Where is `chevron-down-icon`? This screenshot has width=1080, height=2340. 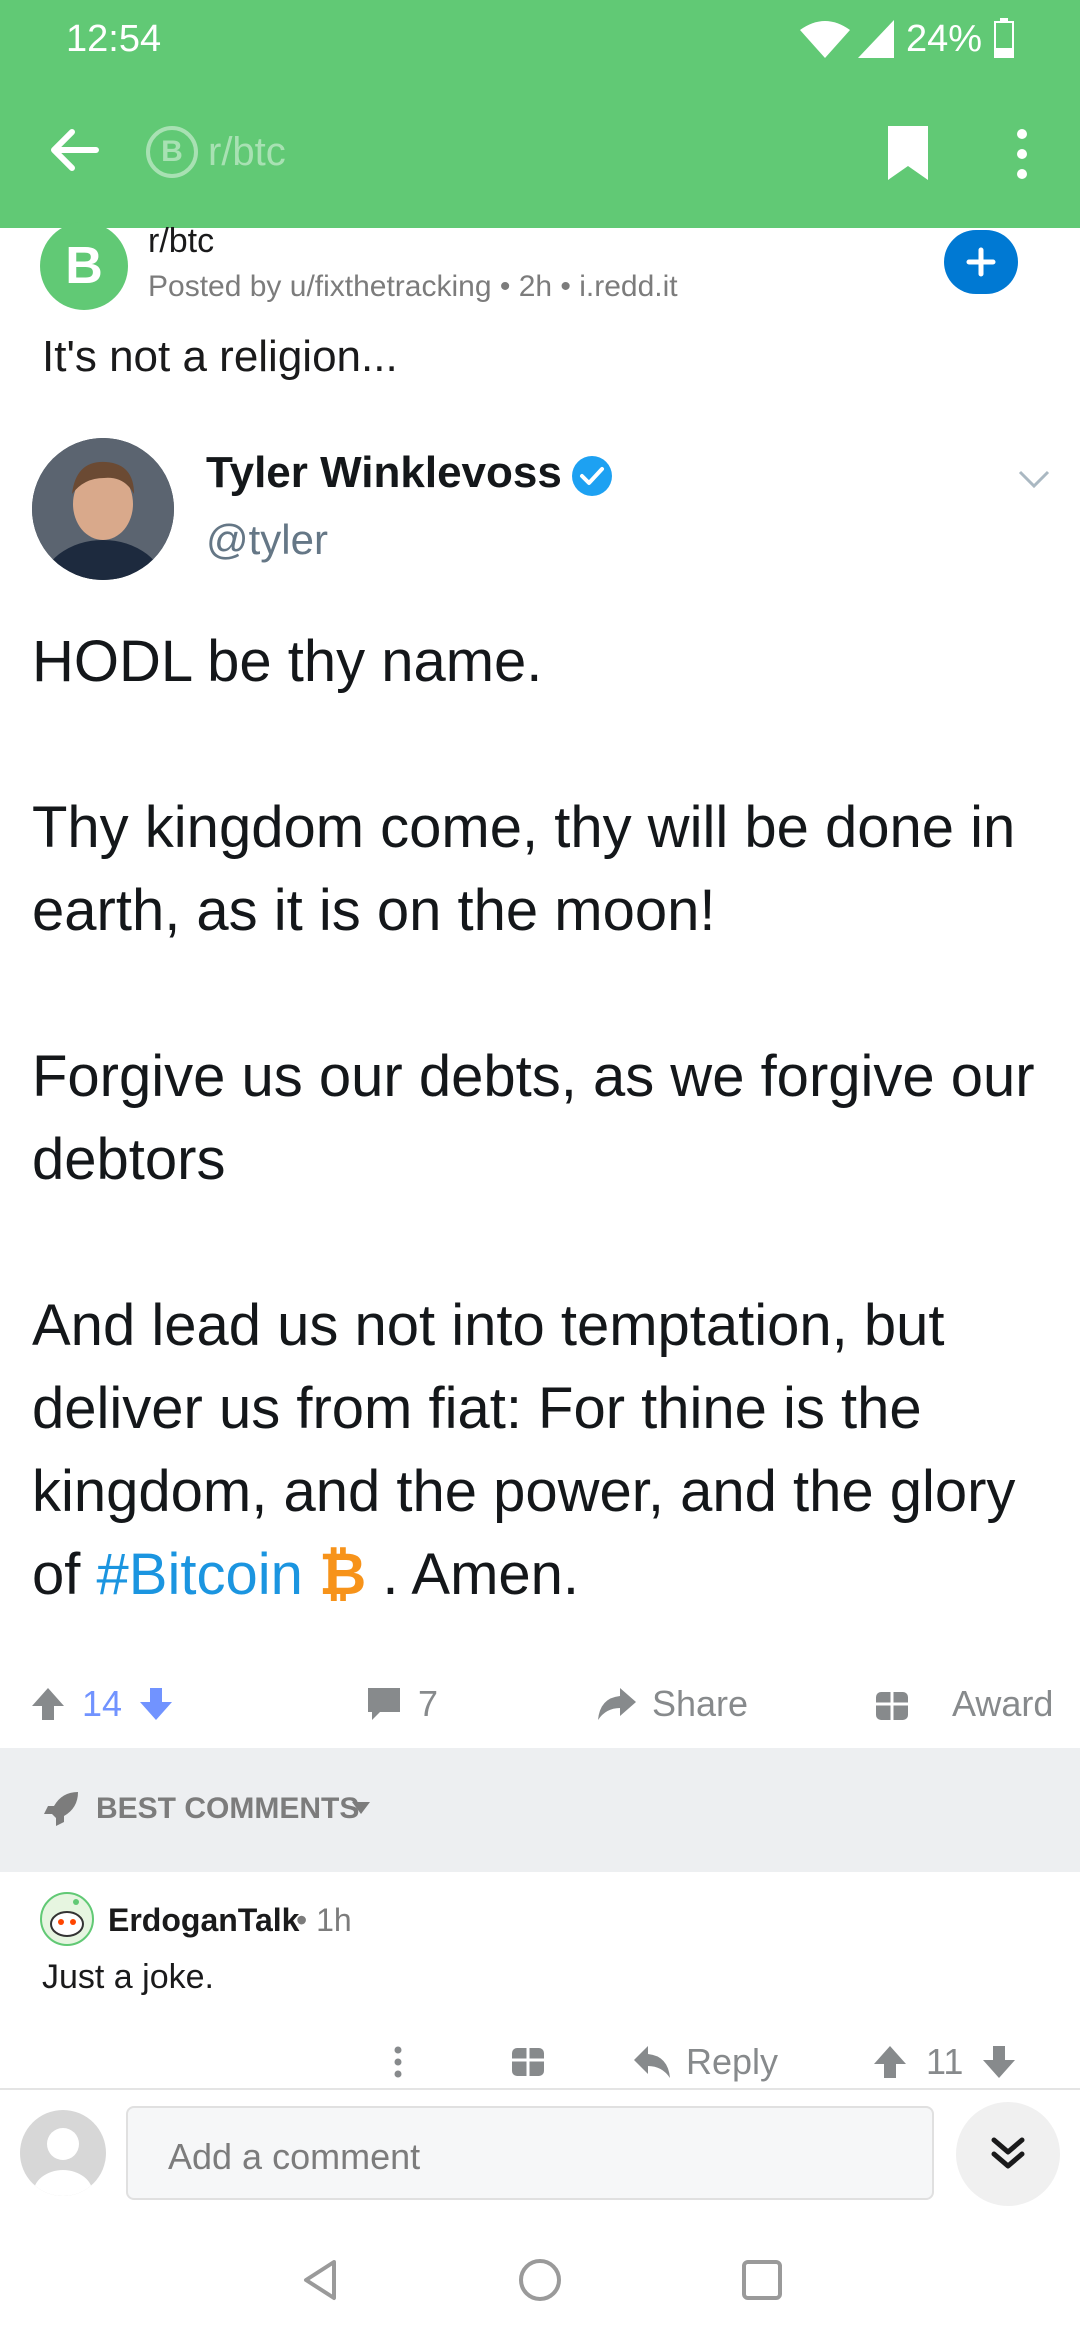
chevron-down-icon is located at coordinates (1034, 479).